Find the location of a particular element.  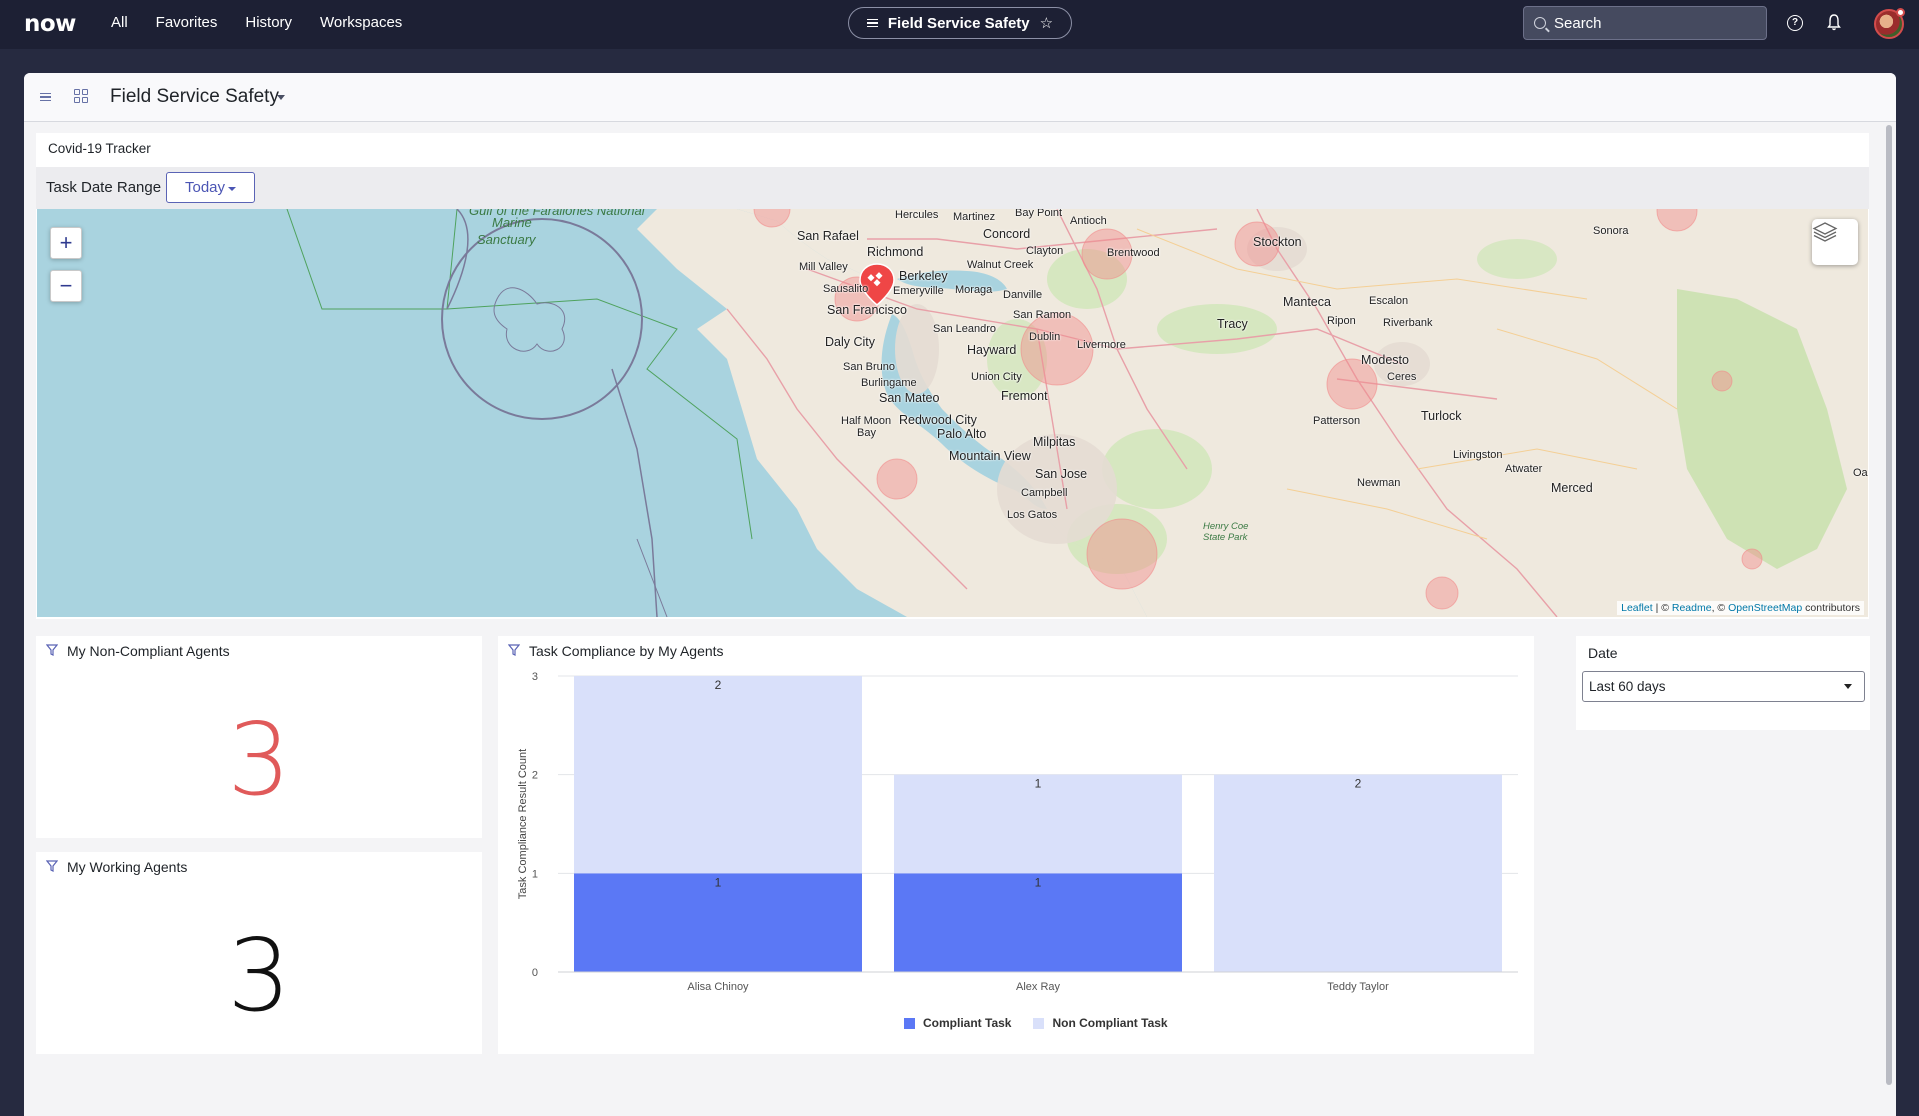

current-page-title: Field Service Safety is located at coordinates (958, 23).